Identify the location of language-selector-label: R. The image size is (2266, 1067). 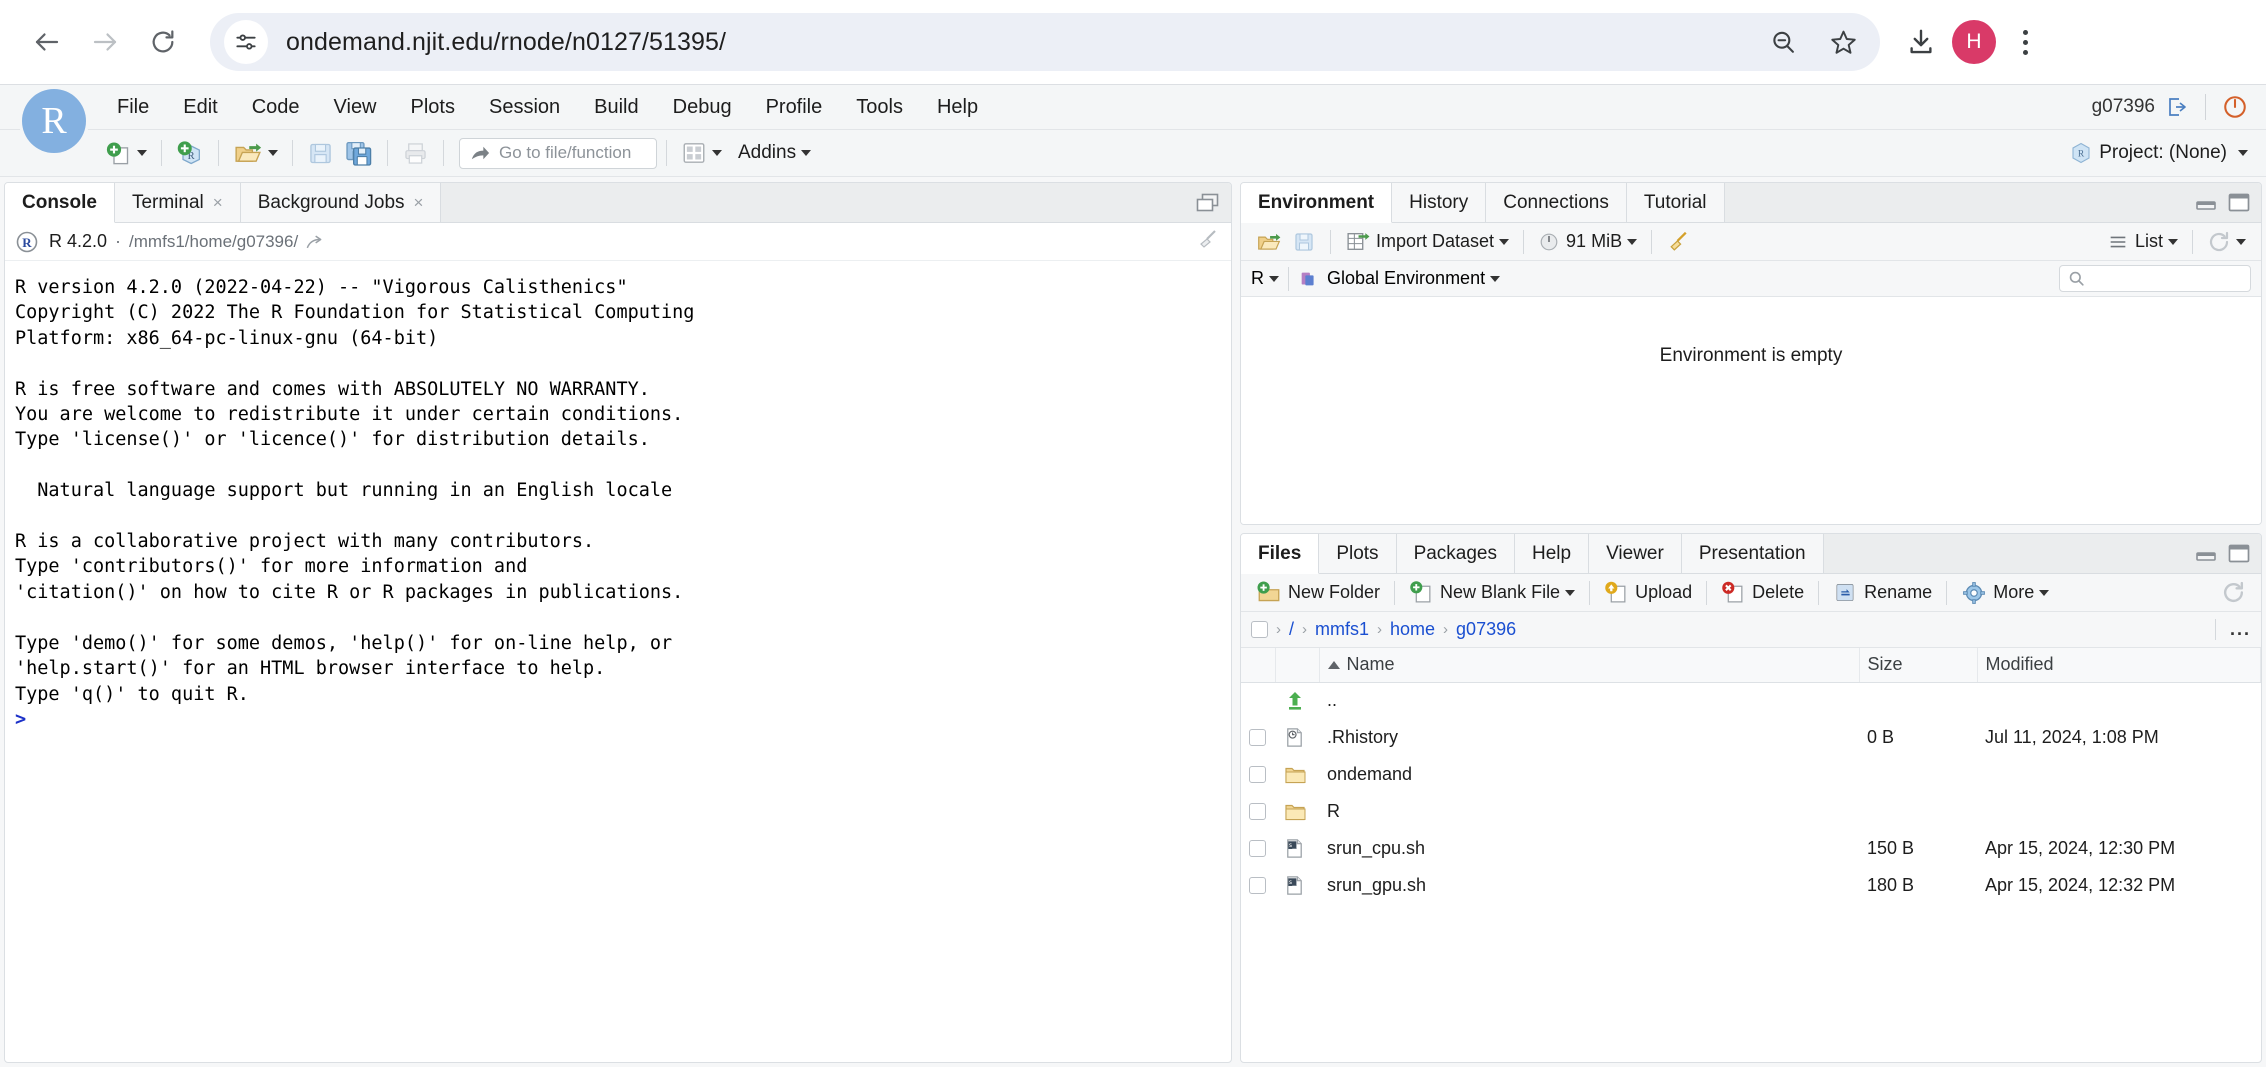
(1257, 278).